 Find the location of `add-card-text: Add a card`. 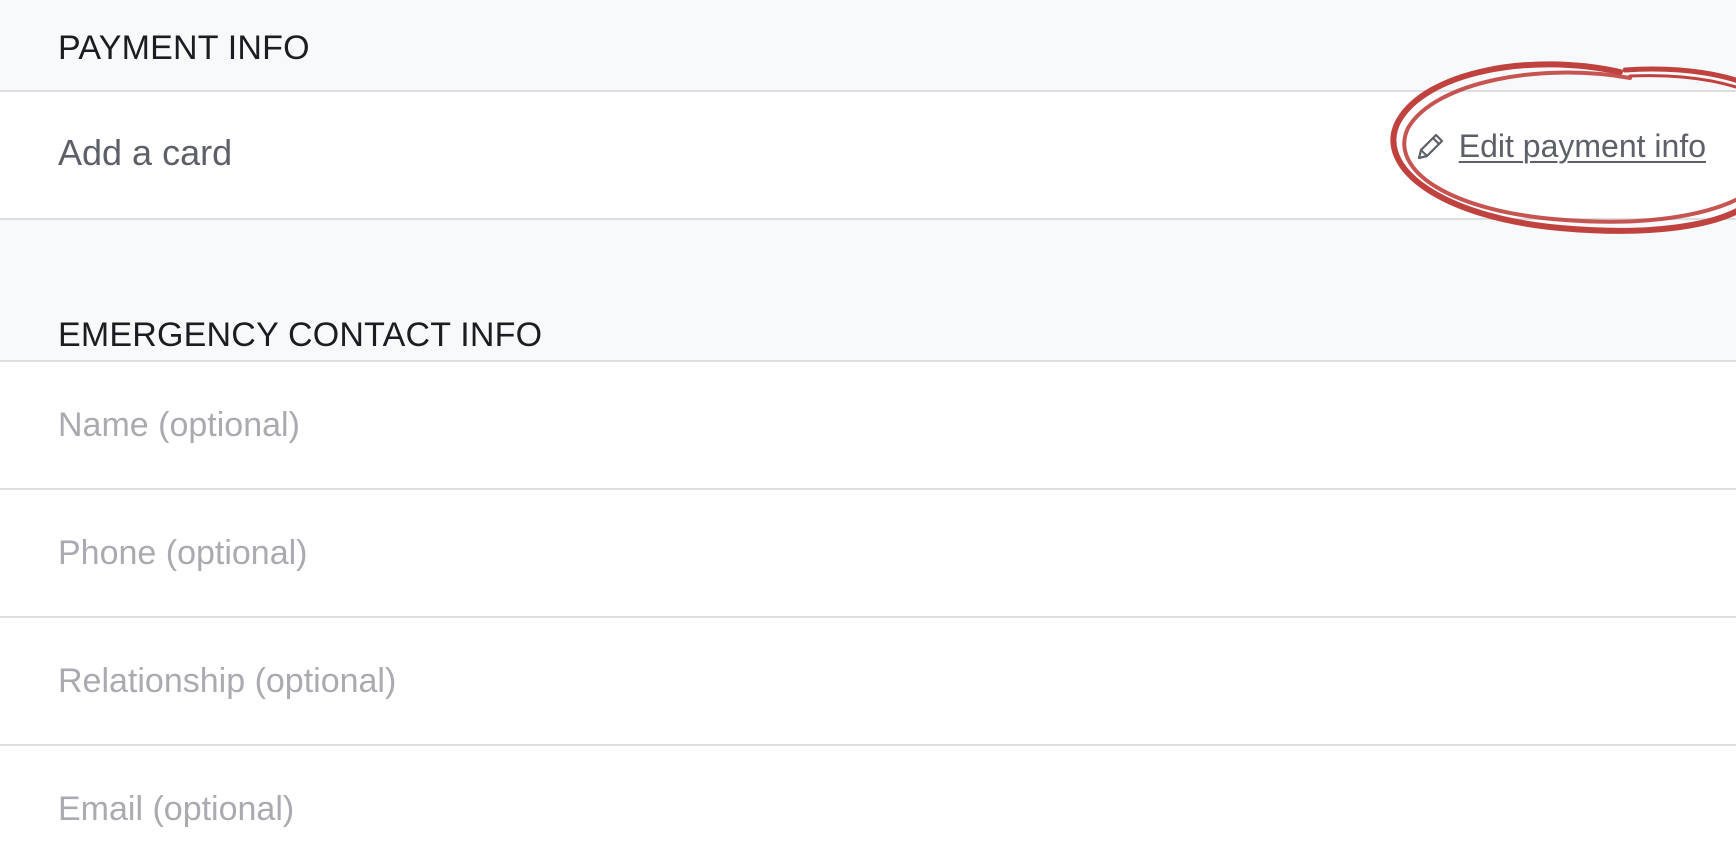

add-card-text: Add a card is located at coordinates (145, 152).